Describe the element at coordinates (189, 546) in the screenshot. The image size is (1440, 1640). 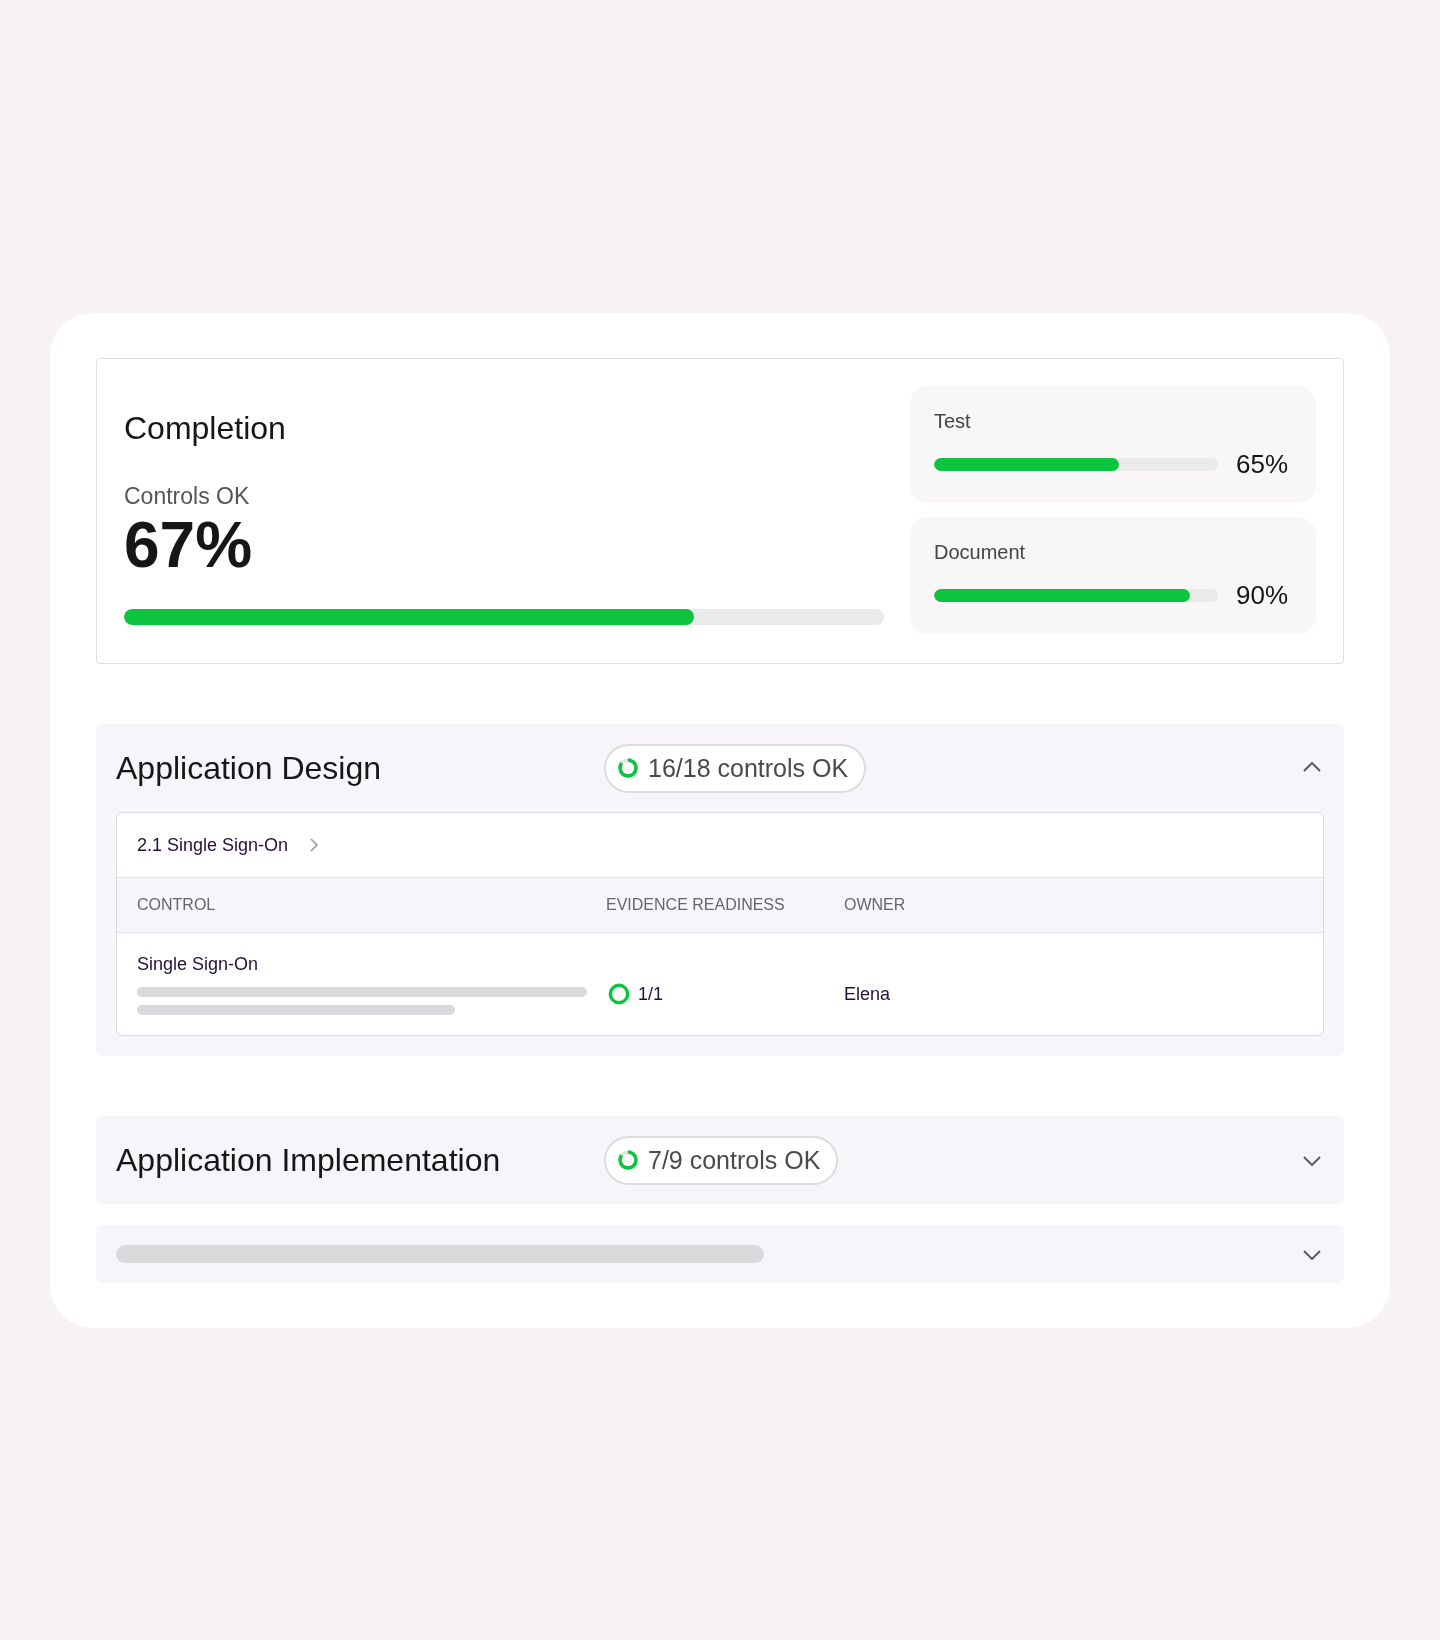
I see `completion-percentage: 67%` at that location.